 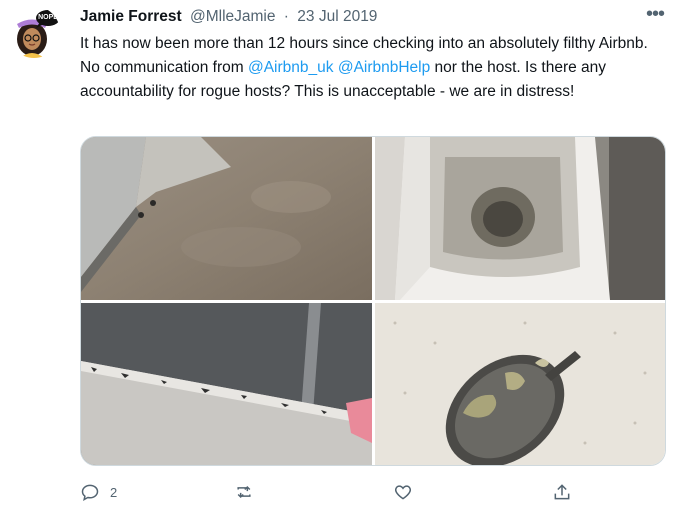 I want to click on author-name: Jamie Forrest, so click(x=131, y=16).